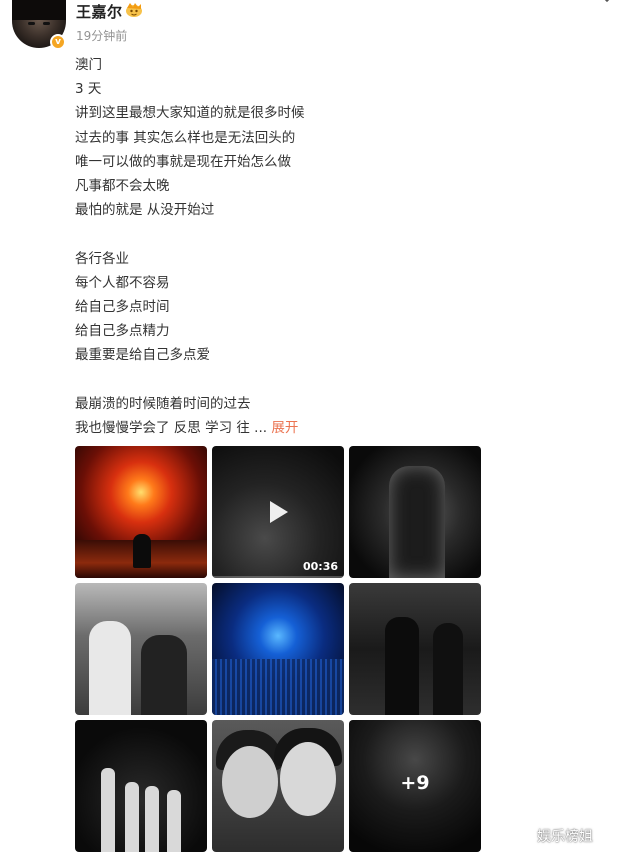 This screenshot has width=630, height=853. What do you see at coordinates (122, 185) in the screenshot?
I see `post-line: 凡事都不会太晚` at bounding box center [122, 185].